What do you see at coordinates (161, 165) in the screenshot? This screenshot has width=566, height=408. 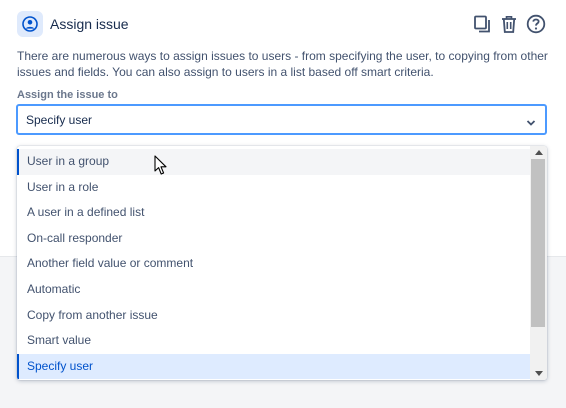 I see `mouse-pointer-icon` at bounding box center [161, 165].